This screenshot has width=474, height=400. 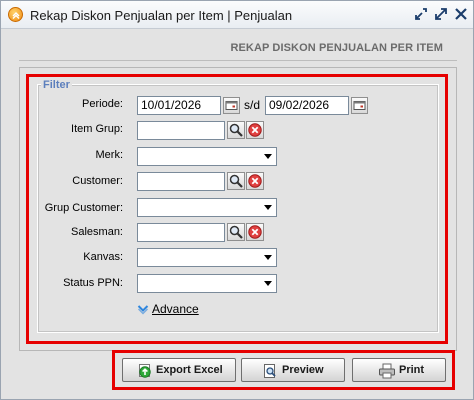 I want to click on minimize-icon, so click(x=421, y=14).